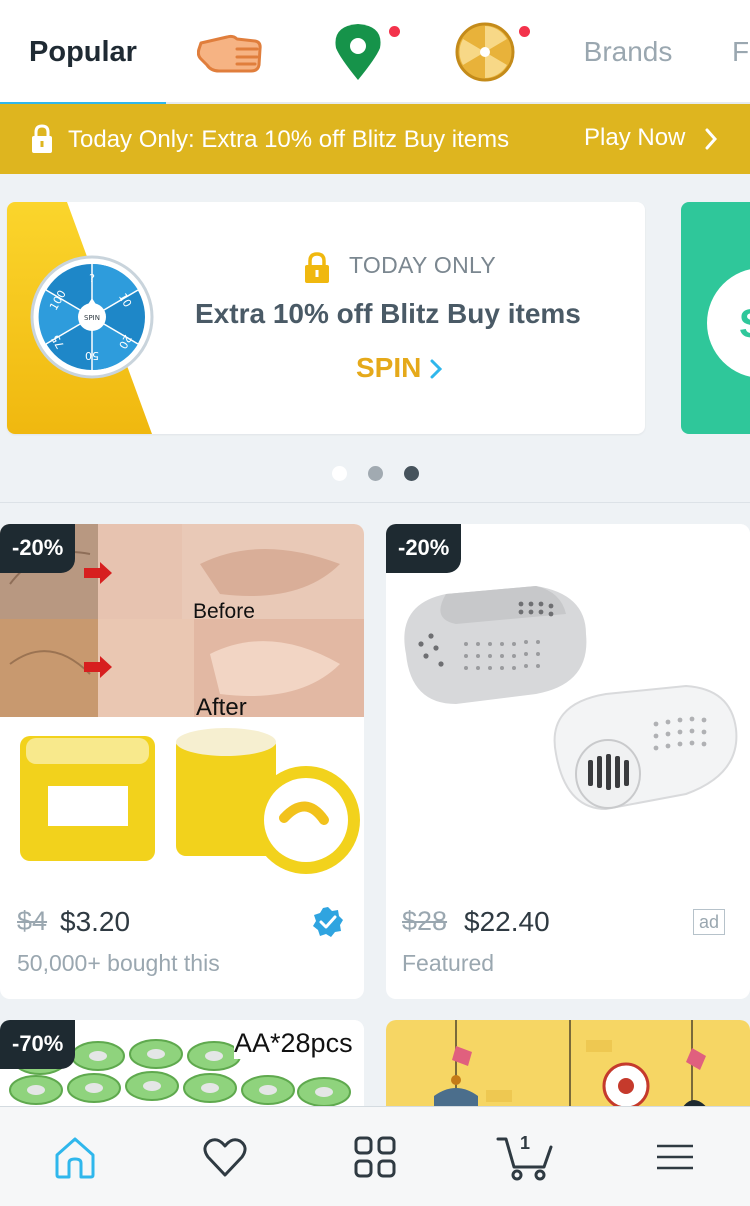 Image resolution: width=750 pixels, height=1206 pixels. I want to click on discount-badge: -70%, so click(38, 1044).